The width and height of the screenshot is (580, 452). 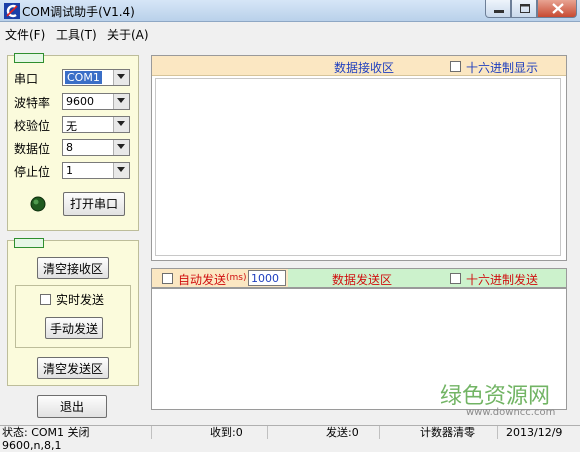 I want to click on auto-send-label: 自动发送, so click(x=202, y=280).